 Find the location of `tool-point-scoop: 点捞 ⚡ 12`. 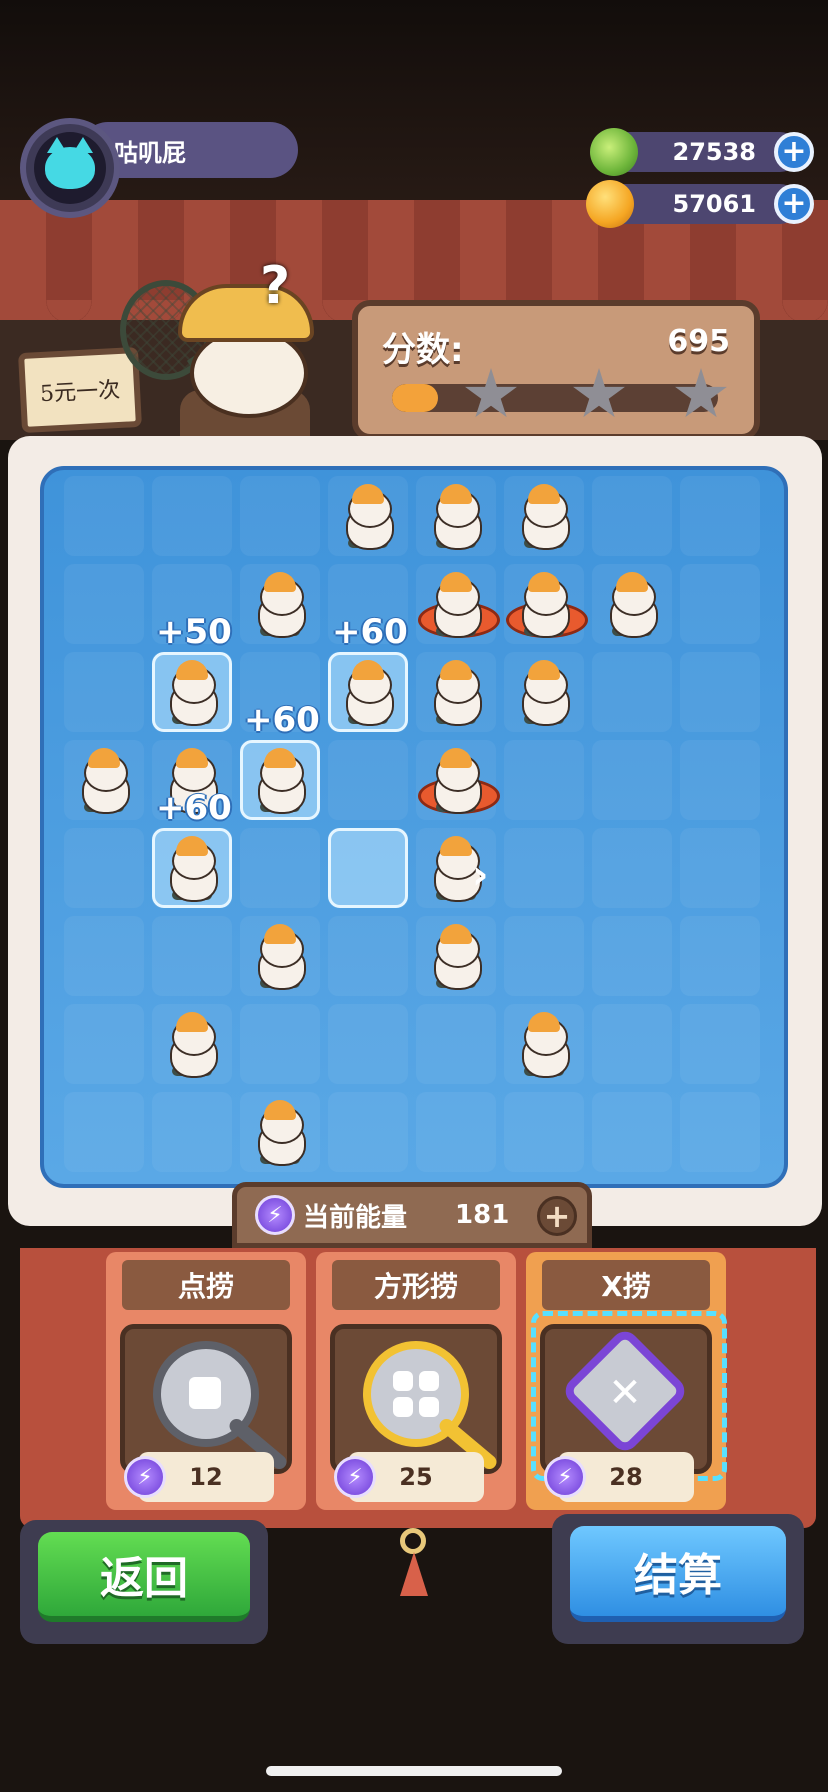

tool-point-scoop: 点捞 ⚡ 12 is located at coordinates (206, 1387).